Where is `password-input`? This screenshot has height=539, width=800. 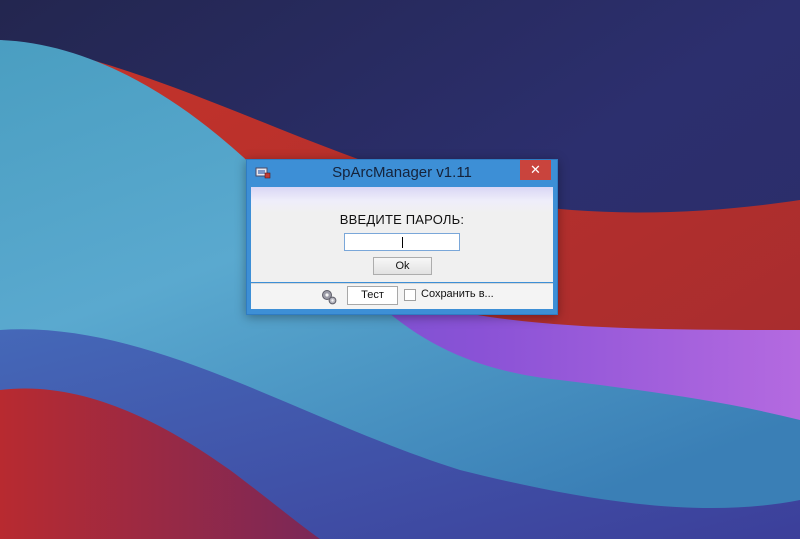
password-input is located at coordinates (402, 242).